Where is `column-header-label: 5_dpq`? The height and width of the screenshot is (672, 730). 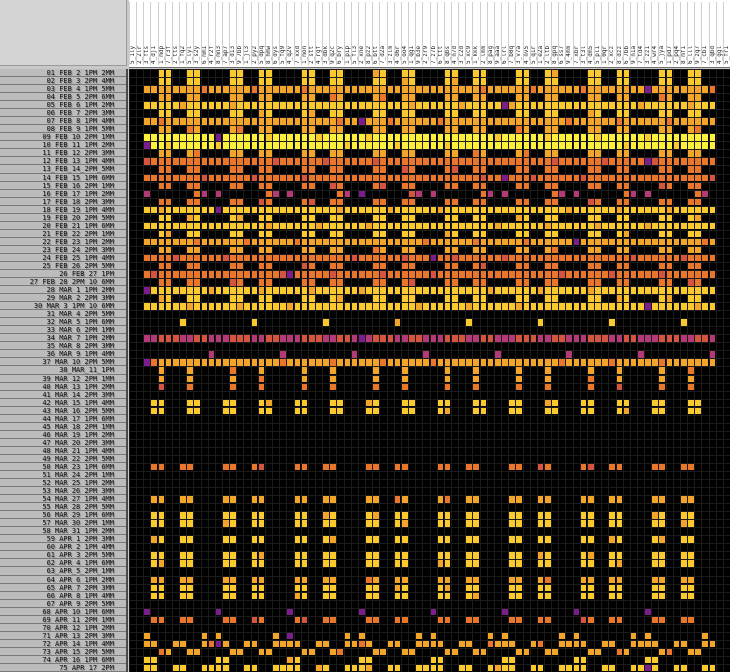 column-header-label: 5_dpq is located at coordinates (261, 33).